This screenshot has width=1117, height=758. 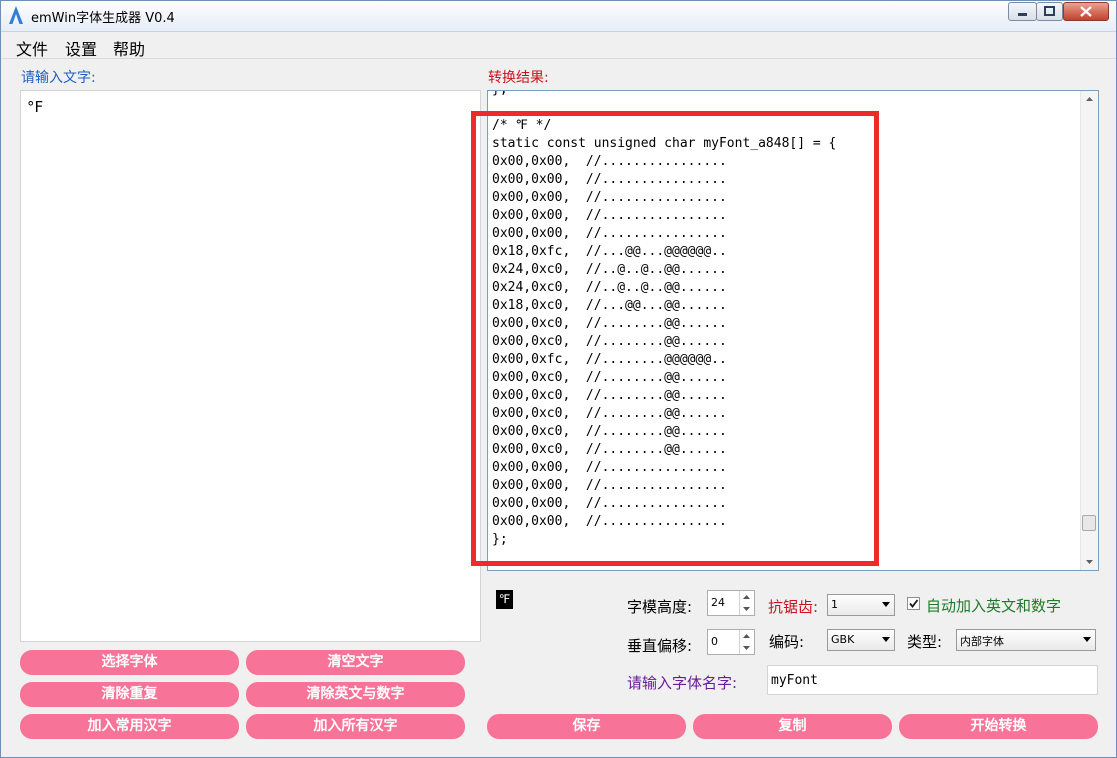 I want to click on code-line: /* ℉ */, so click(x=522, y=125).